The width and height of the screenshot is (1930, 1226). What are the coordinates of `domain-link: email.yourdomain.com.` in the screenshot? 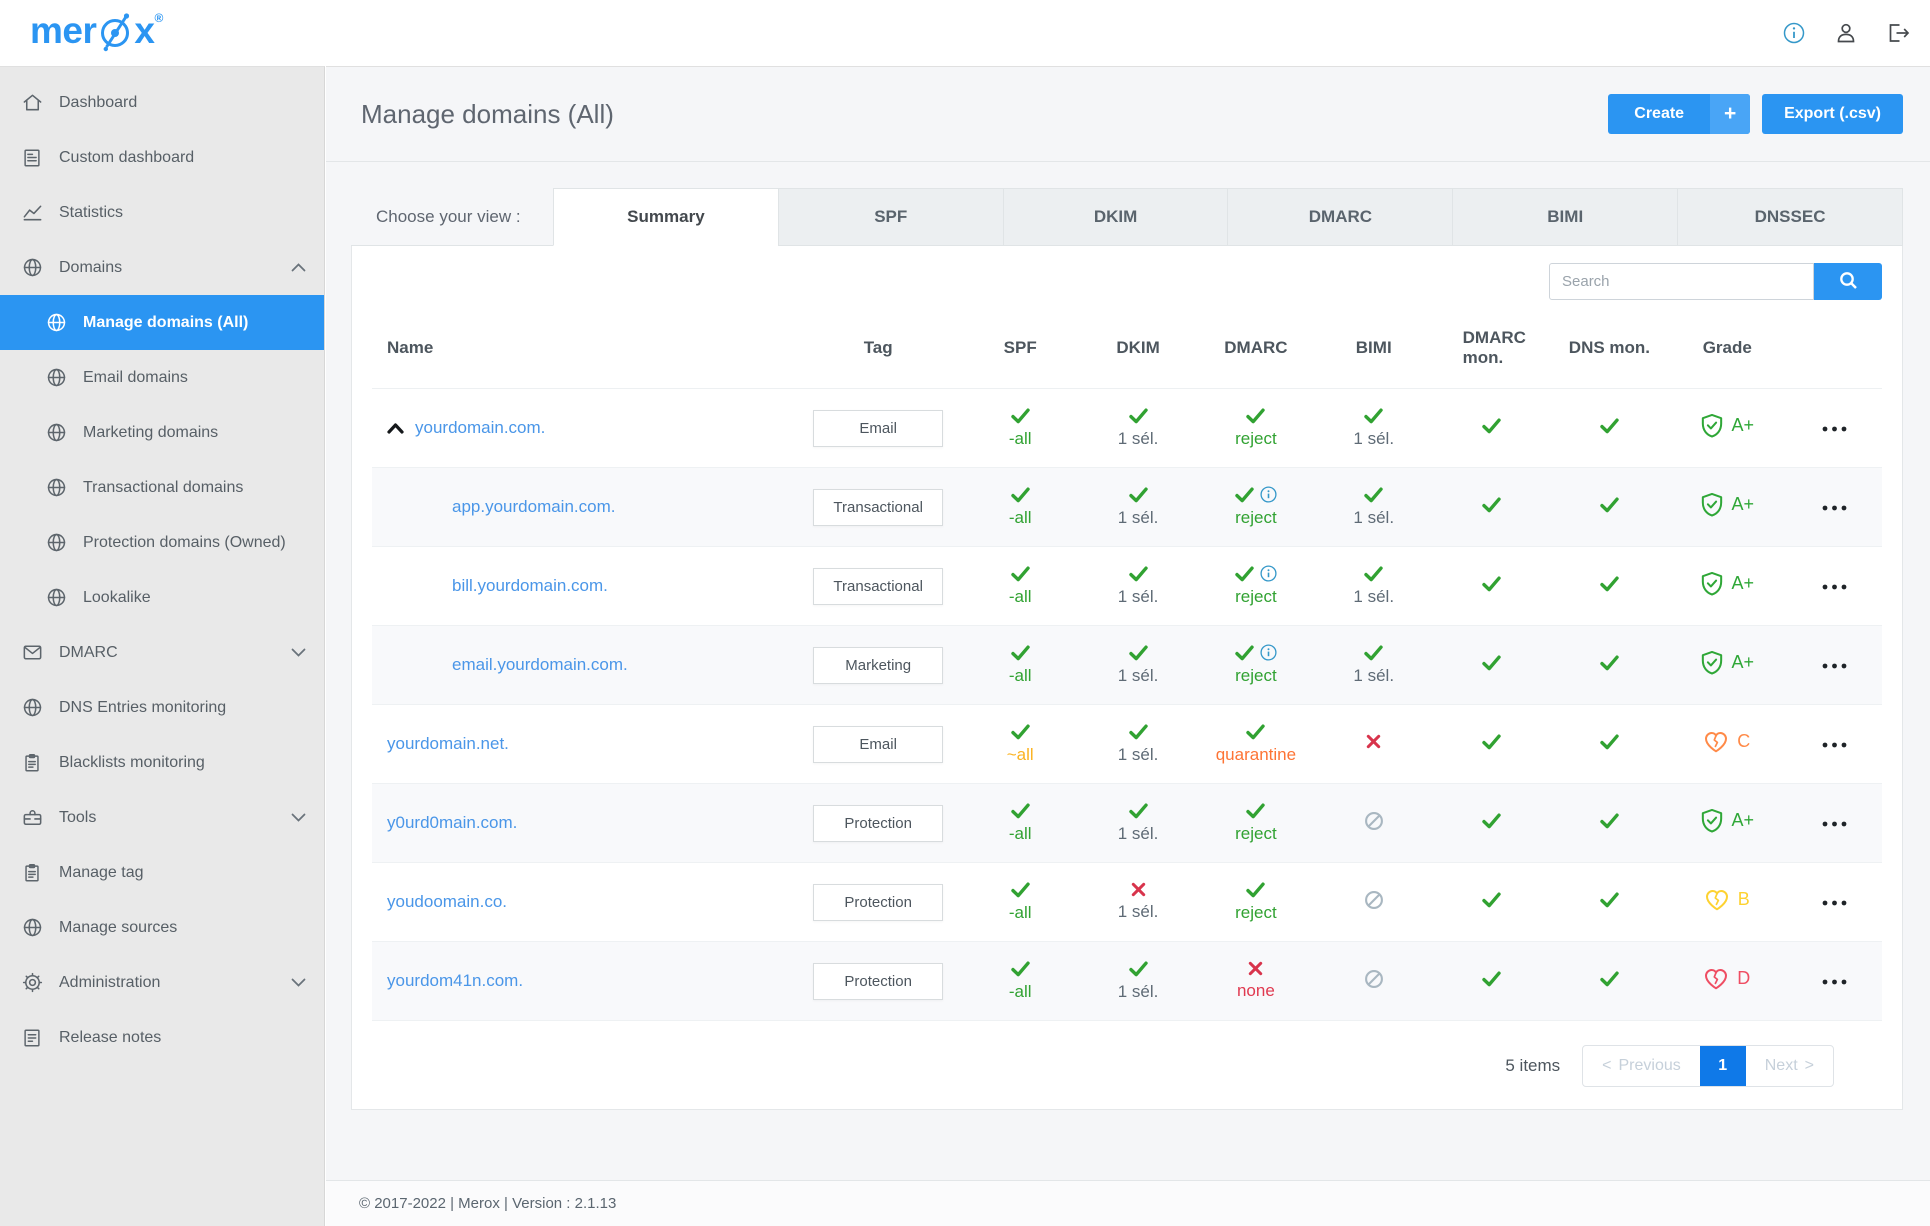 It's located at (540, 664).